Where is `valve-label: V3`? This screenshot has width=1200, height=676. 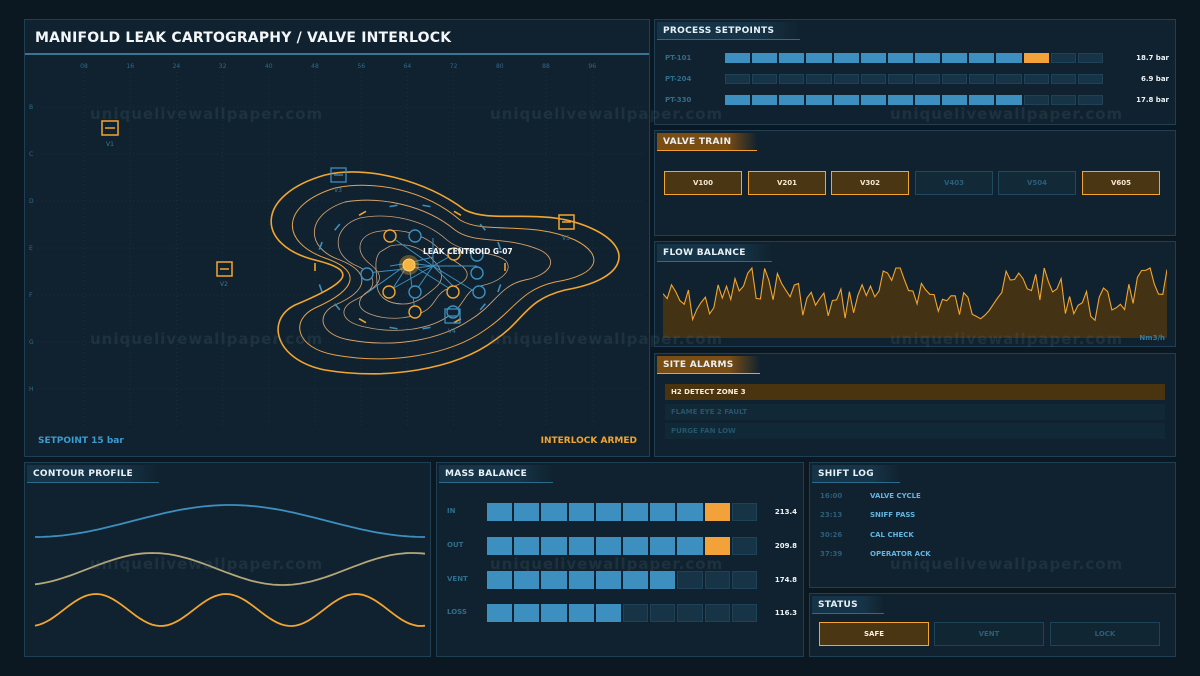
valve-label: V3 is located at coordinates (338, 190).